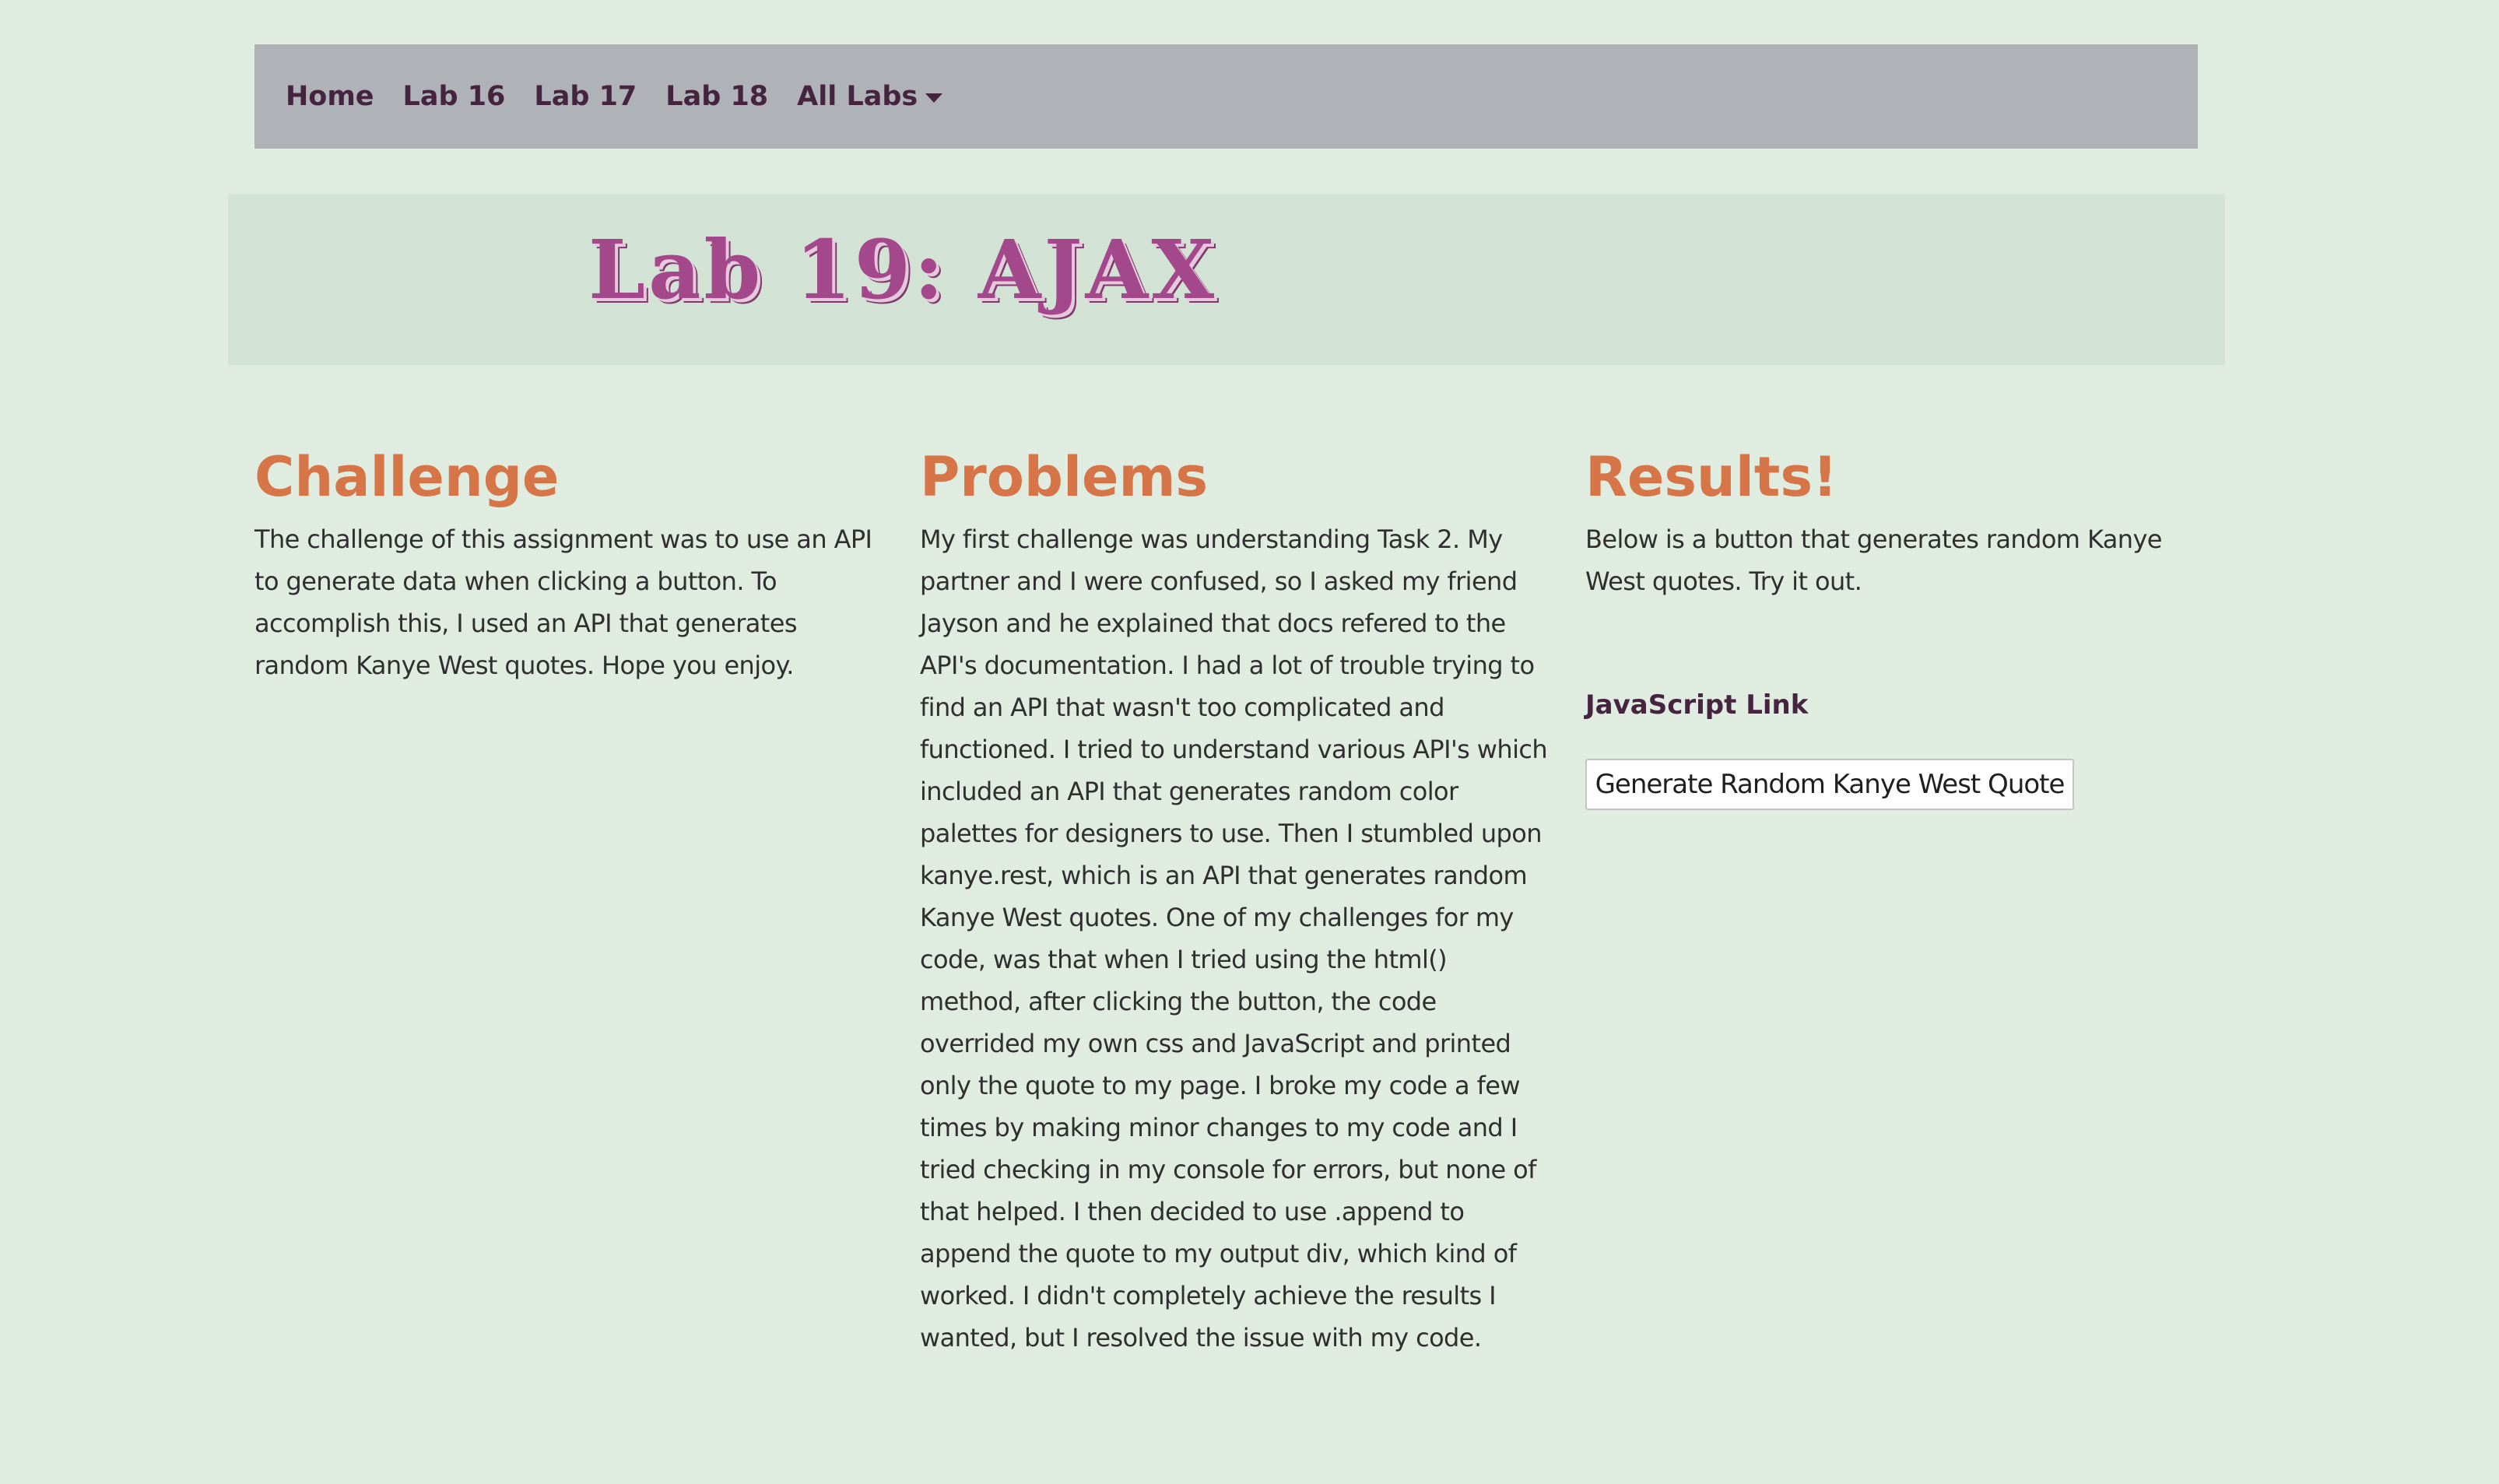 The image size is (2499, 1484). Describe the element at coordinates (1226, 279) in the screenshot. I see `header-banner` at that location.